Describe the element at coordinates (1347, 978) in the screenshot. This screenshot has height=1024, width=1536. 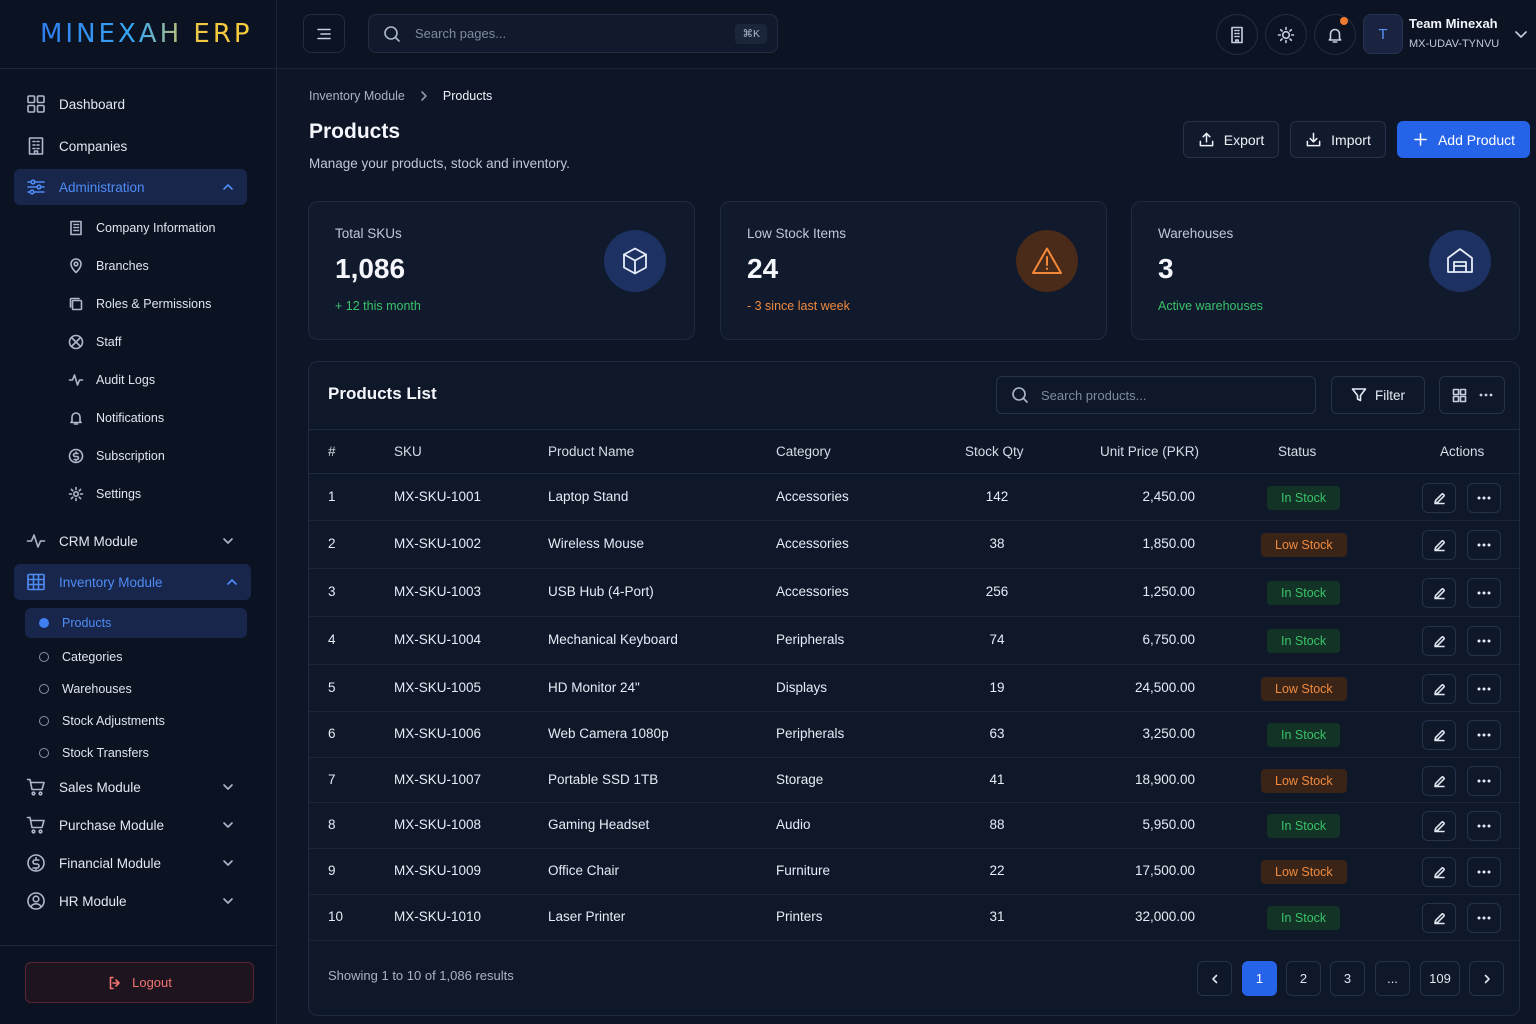
I see `page-button-3: 3` at that location.